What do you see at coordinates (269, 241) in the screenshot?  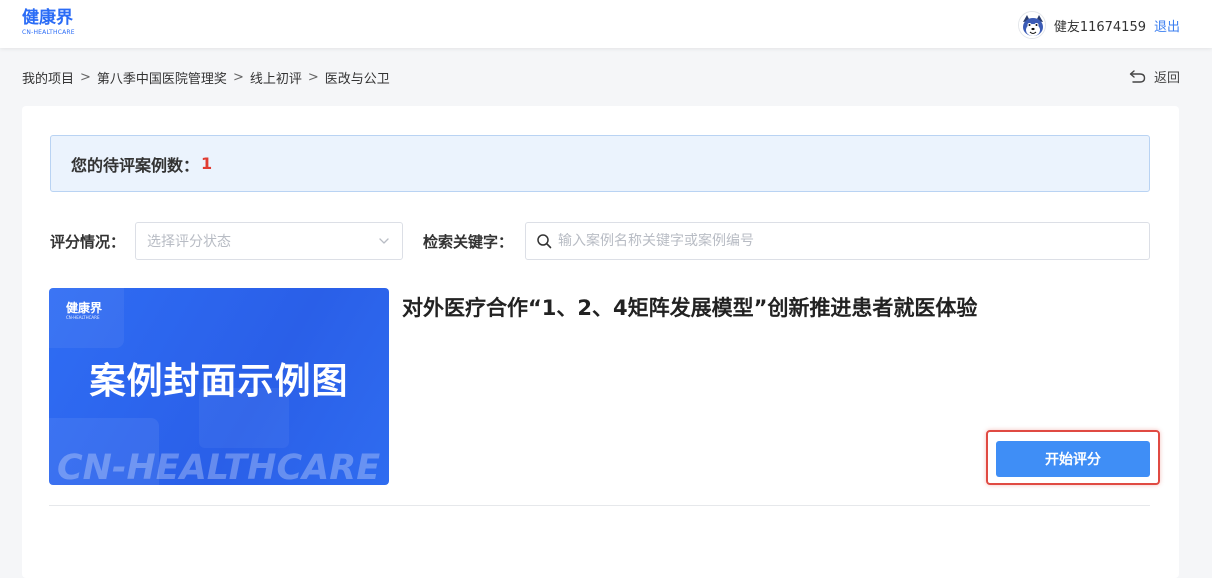 I see `status-select: 选择评分状态` at bounding box center [269, 241].